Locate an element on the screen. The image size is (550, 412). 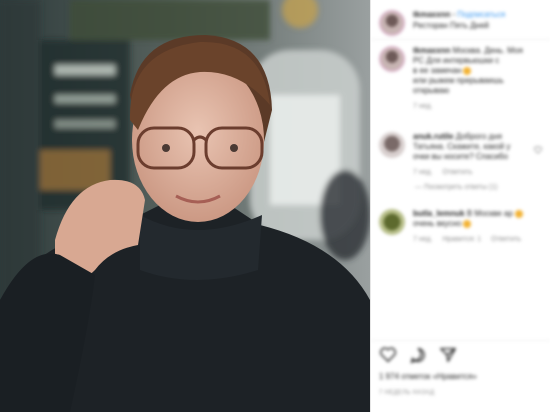
comment-text: Доброго дня is located at coordinates (478, 136).